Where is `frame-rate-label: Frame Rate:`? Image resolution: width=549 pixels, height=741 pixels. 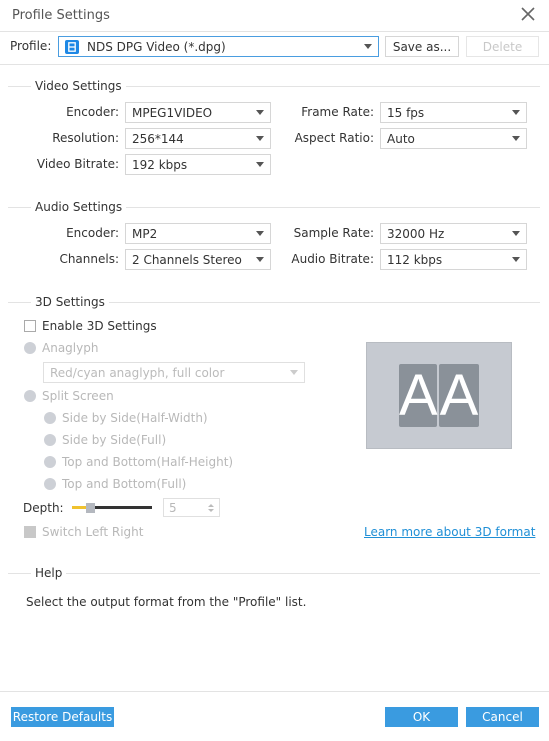
frame-rate-label: Frame Rate: is located at coordinates (337, 112).